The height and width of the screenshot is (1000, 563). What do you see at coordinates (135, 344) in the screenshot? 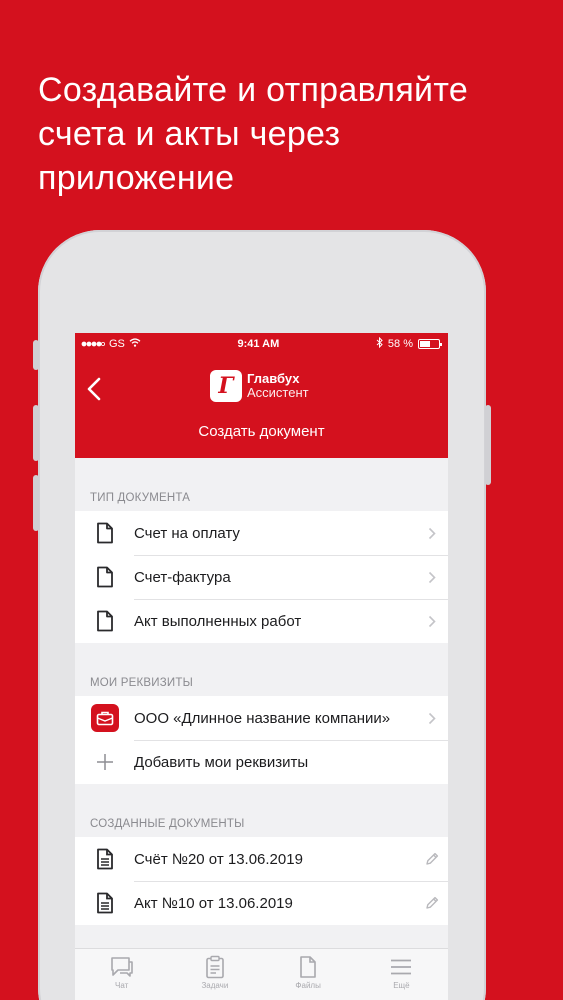
I see `wifi-icon` at bounding box center [135, 344].